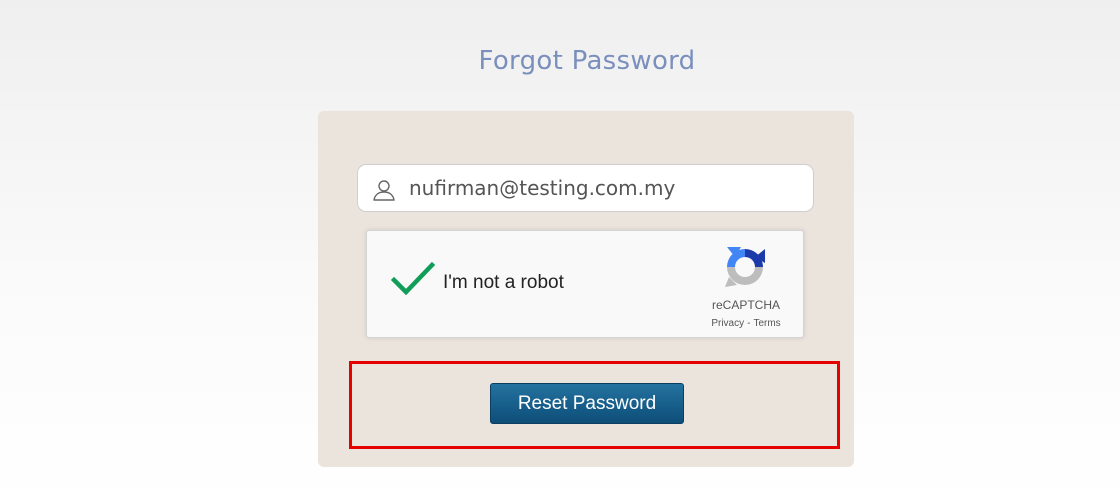  Describe the element at coordinates (585, 284) in the screenshot. I see `recaptcha-widget: I'm not a robot reCAPTCHA Privacy - Terms` at that location.